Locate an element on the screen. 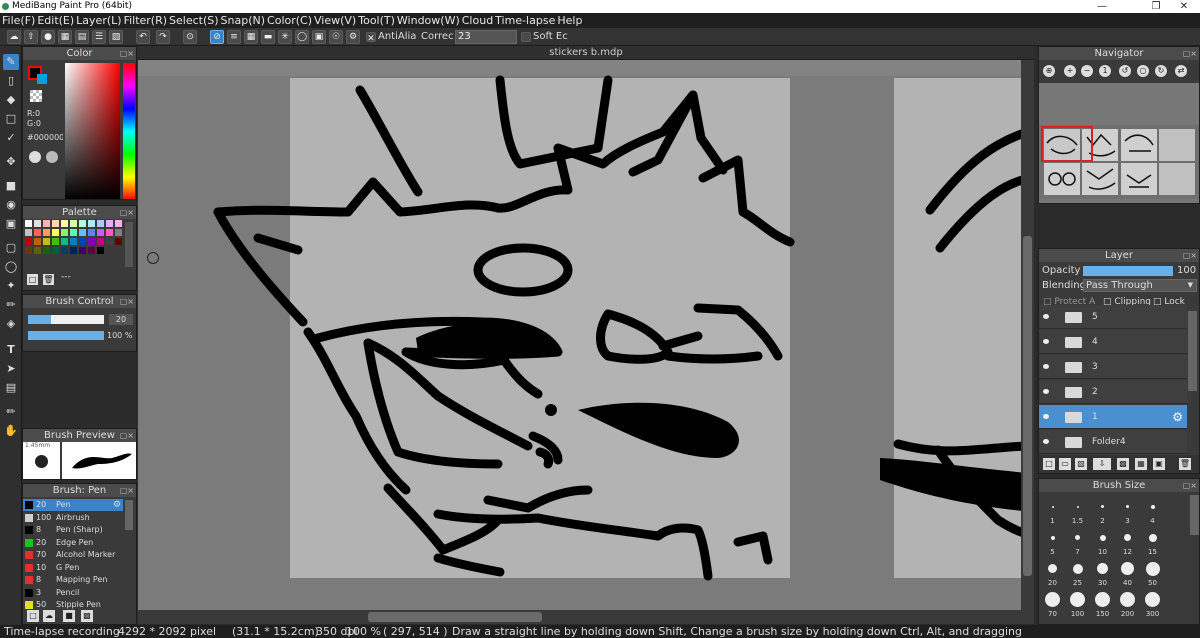  bucket-tool-icon: ◉ is located at coordinates (11, 205).